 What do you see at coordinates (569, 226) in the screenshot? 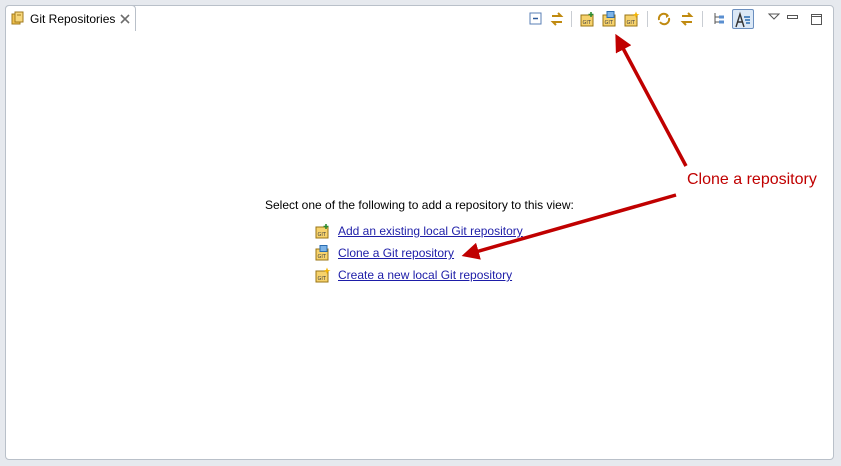
I see `arrow-to-clone-link` at bounding box center [569, 226].